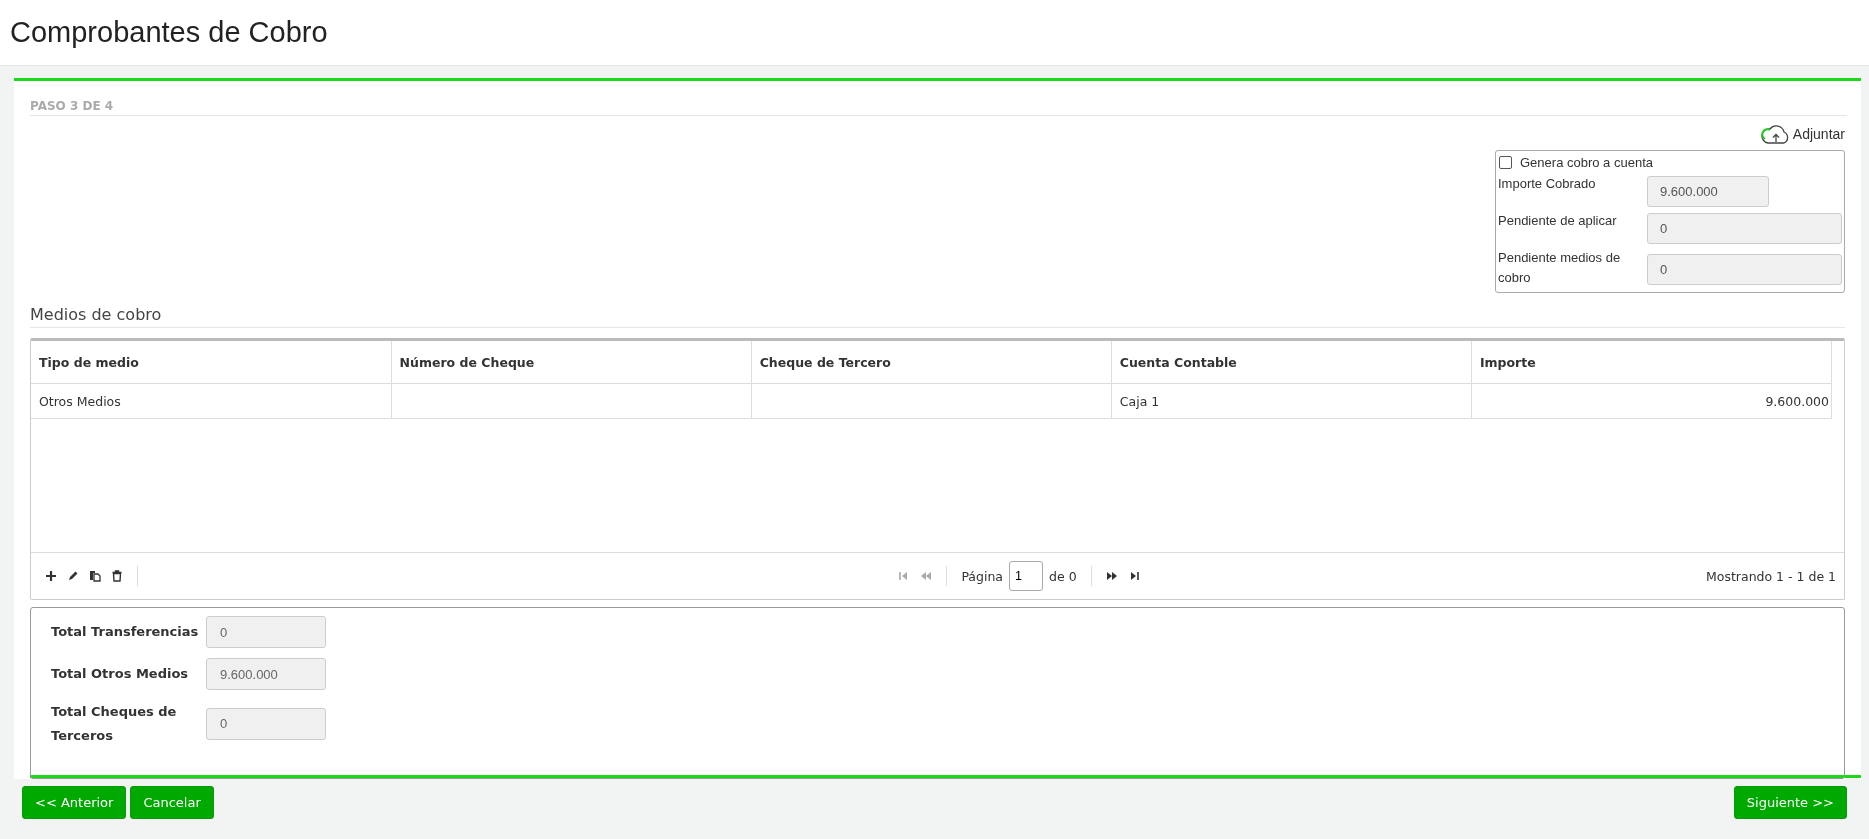 The height and width of the screenshot is (839, 1869). What do you see at coordinates (1771, 576) in the screenshot?
I see `record-count: Mostrando 1 - 1 de 1` at bounding box center [1771, 576].